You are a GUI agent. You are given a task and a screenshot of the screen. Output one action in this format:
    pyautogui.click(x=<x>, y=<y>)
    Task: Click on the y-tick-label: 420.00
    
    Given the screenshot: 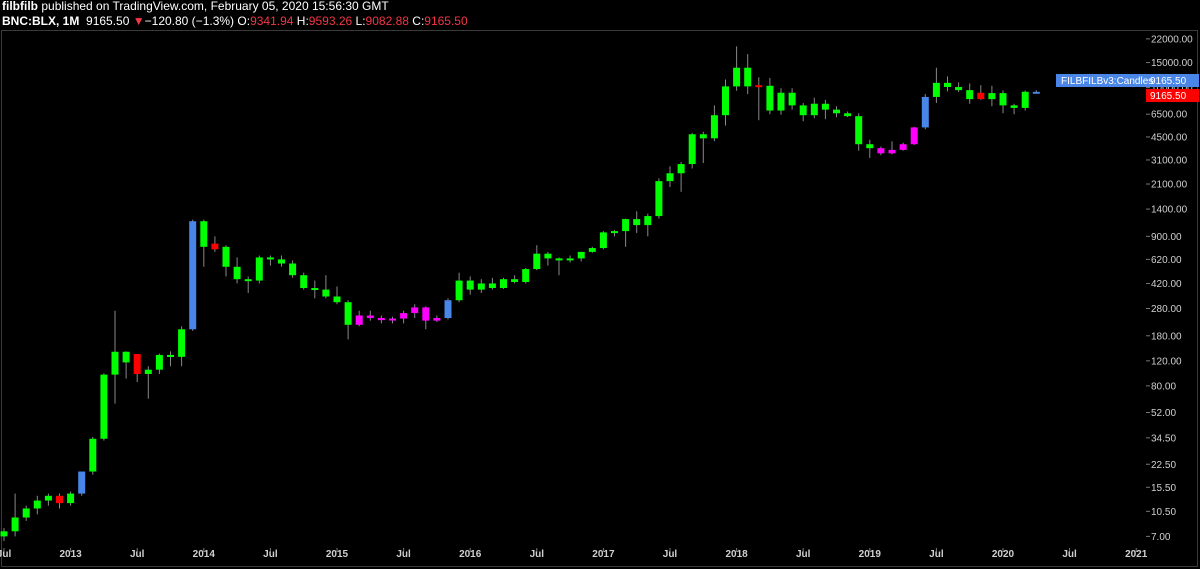 What is the action you would take?
    pyautogui.click(x=1166, y=284)
    